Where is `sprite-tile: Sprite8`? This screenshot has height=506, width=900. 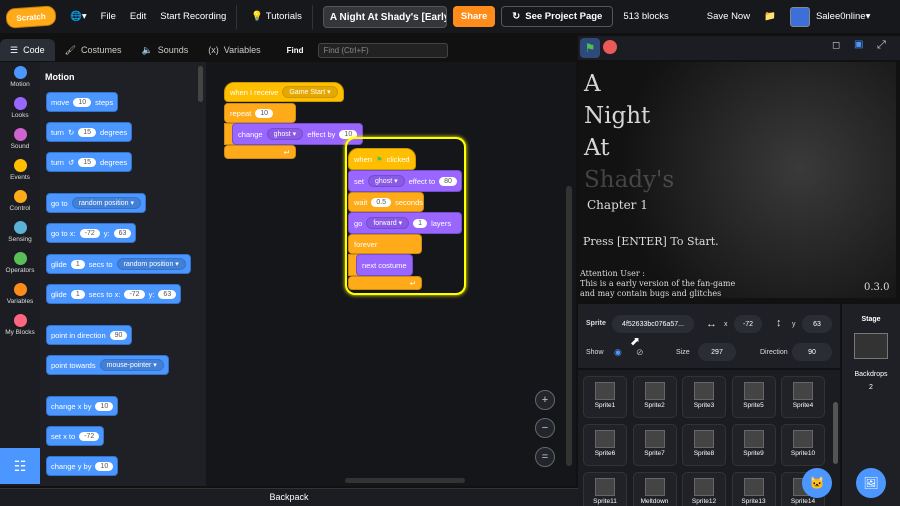
sprite-tile: Sprite8 is located at coordinates (704, 445).